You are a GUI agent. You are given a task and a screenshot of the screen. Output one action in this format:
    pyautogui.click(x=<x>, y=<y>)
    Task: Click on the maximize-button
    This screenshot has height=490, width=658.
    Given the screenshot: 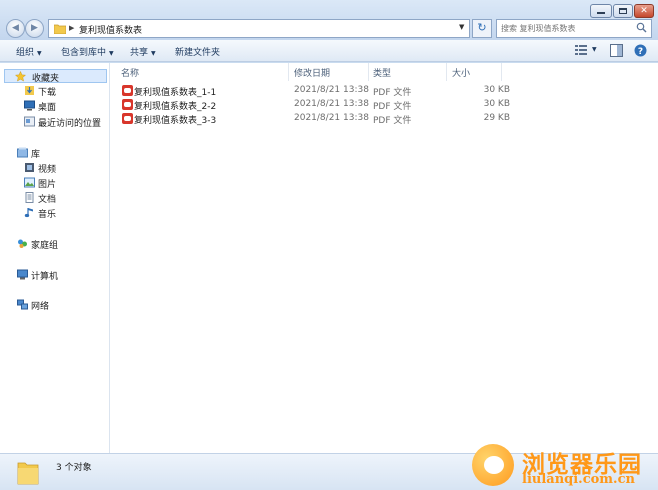 What is the action you would take?
    pyautogui.click(x=623, y=11)
    